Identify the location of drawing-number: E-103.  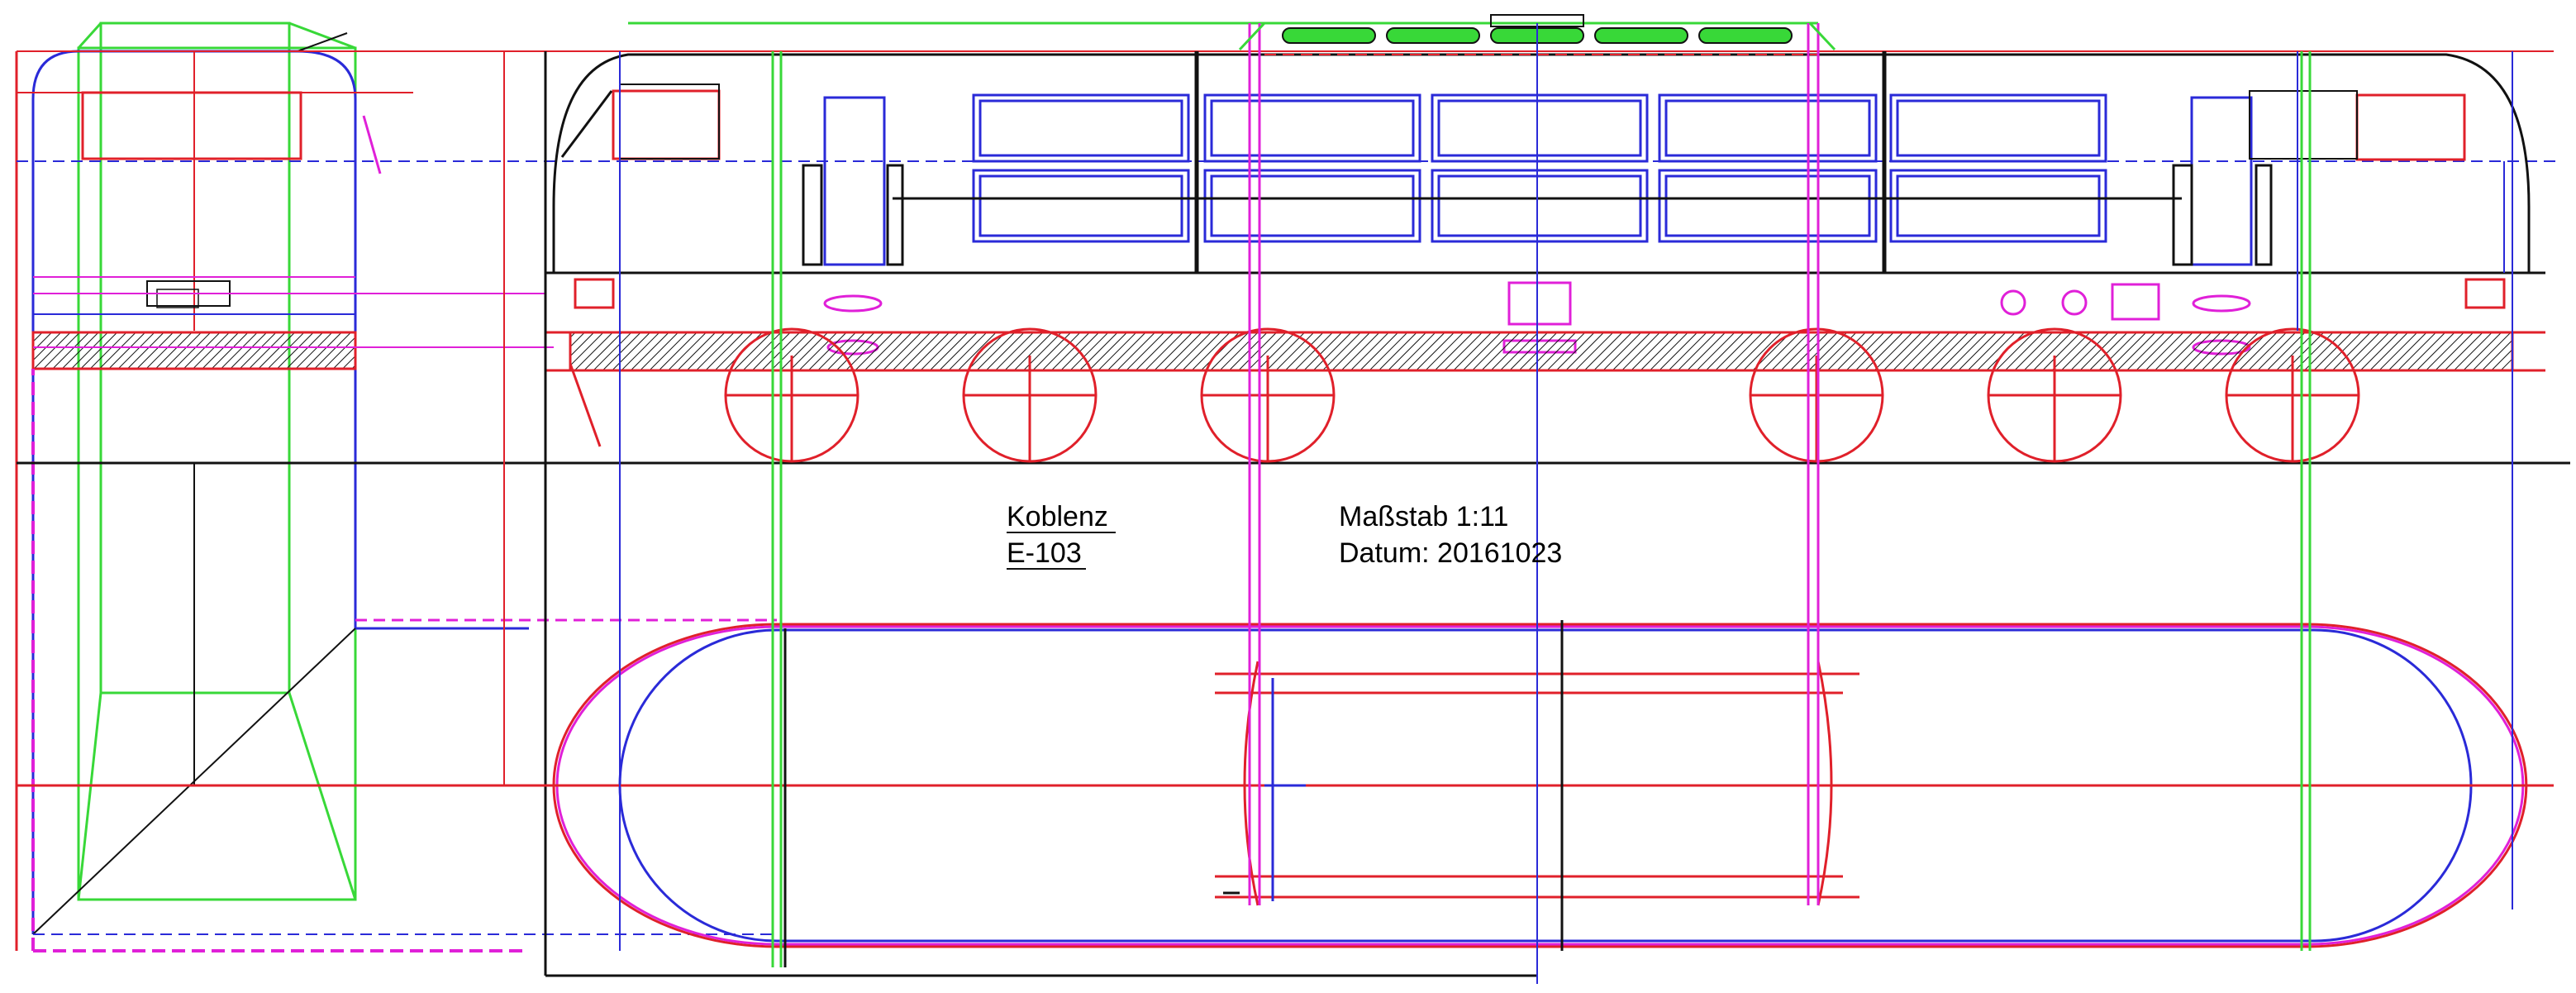
(1044, 553).